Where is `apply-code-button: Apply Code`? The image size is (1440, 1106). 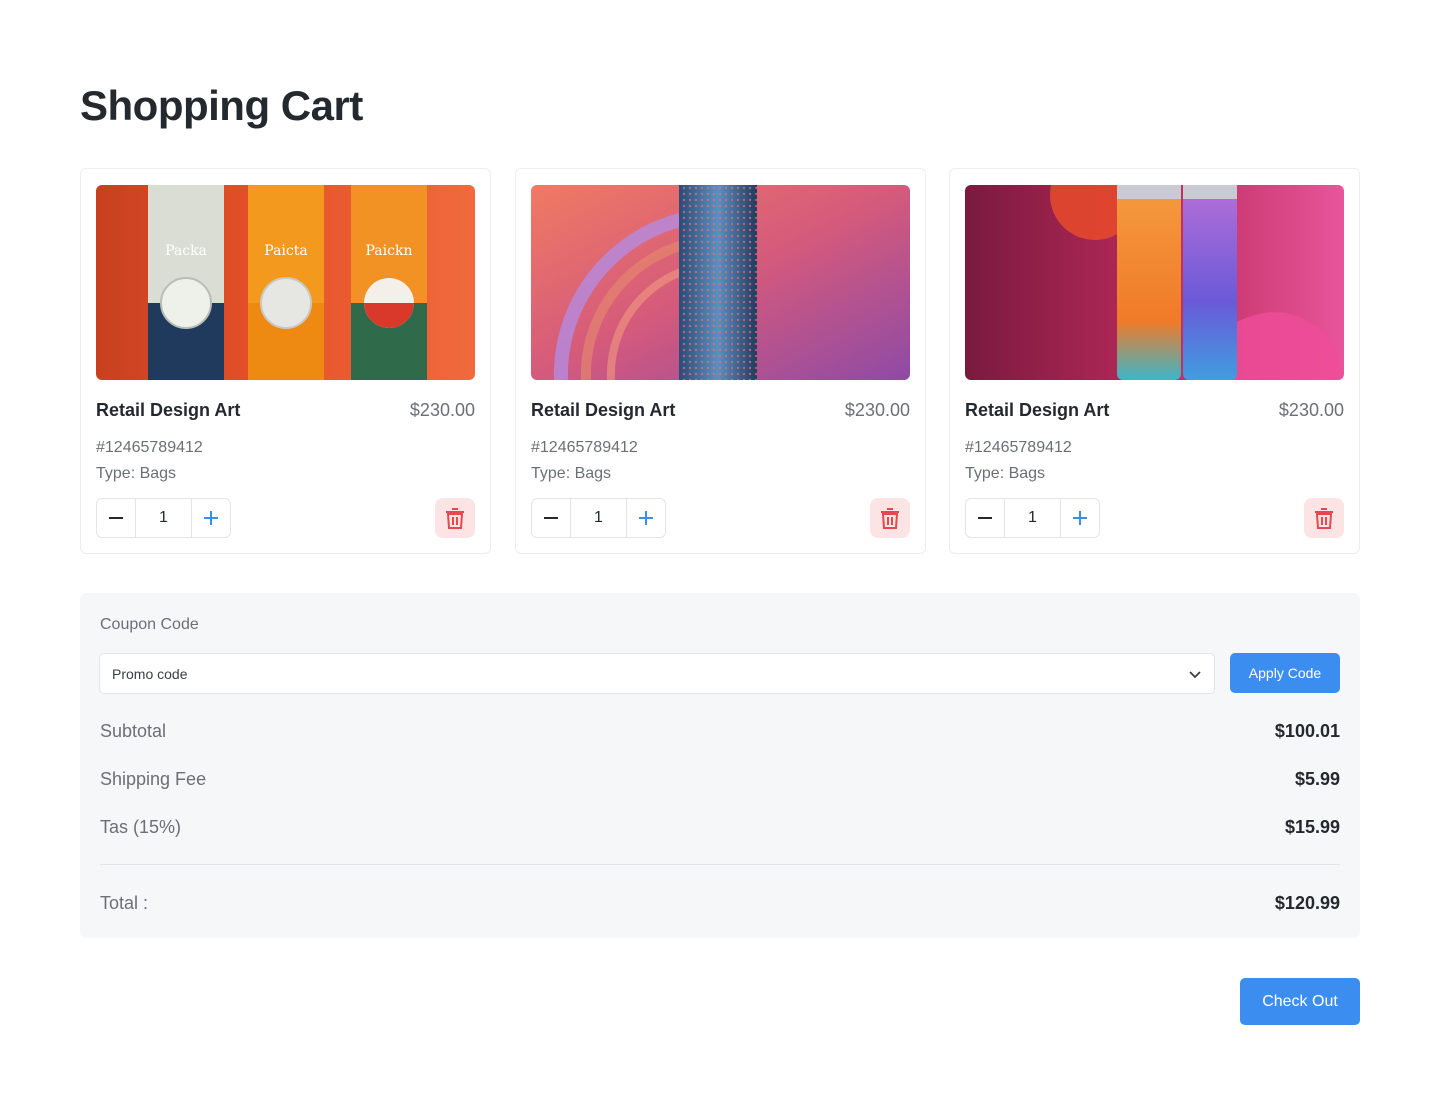 apply-code-button: Apply Code is located at coordinates (1285, 673).